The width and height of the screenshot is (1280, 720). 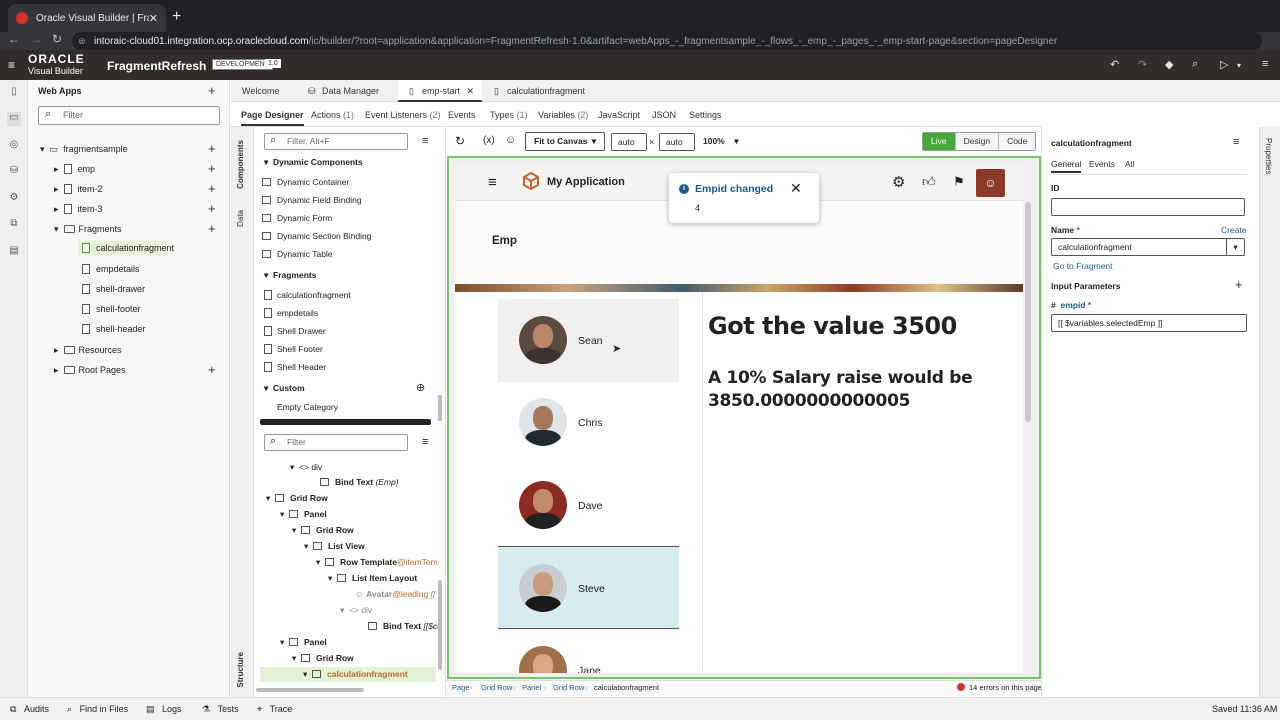 I want to click on component-dynamic-container: Dynamic Container, so click(x=305, y=182).